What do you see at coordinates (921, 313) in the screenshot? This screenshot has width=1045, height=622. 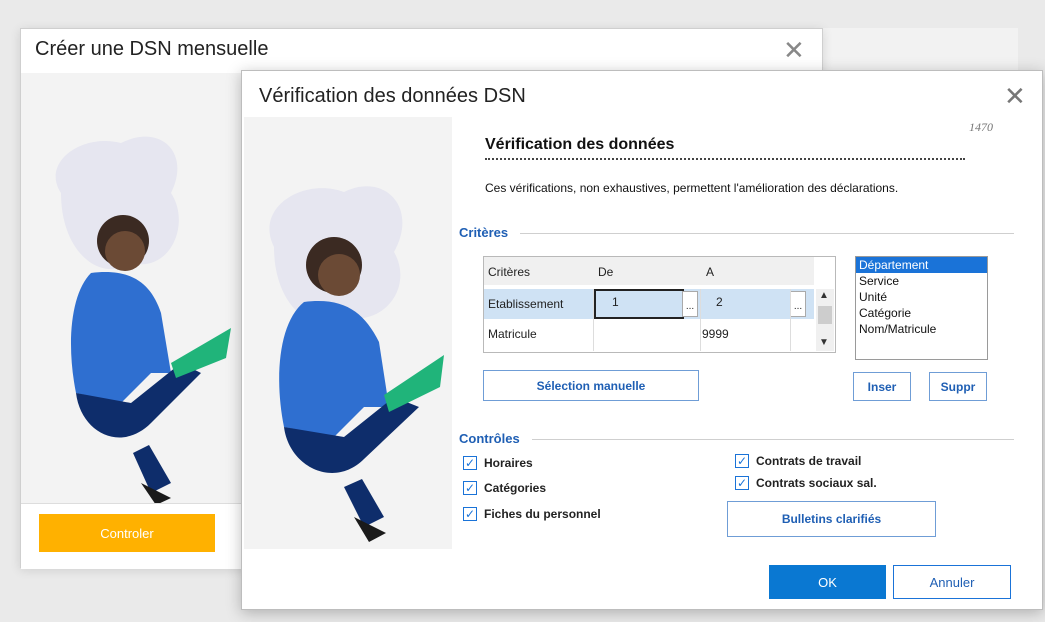 I see `list-item: Catégorie` at bounding box center [921, 313].